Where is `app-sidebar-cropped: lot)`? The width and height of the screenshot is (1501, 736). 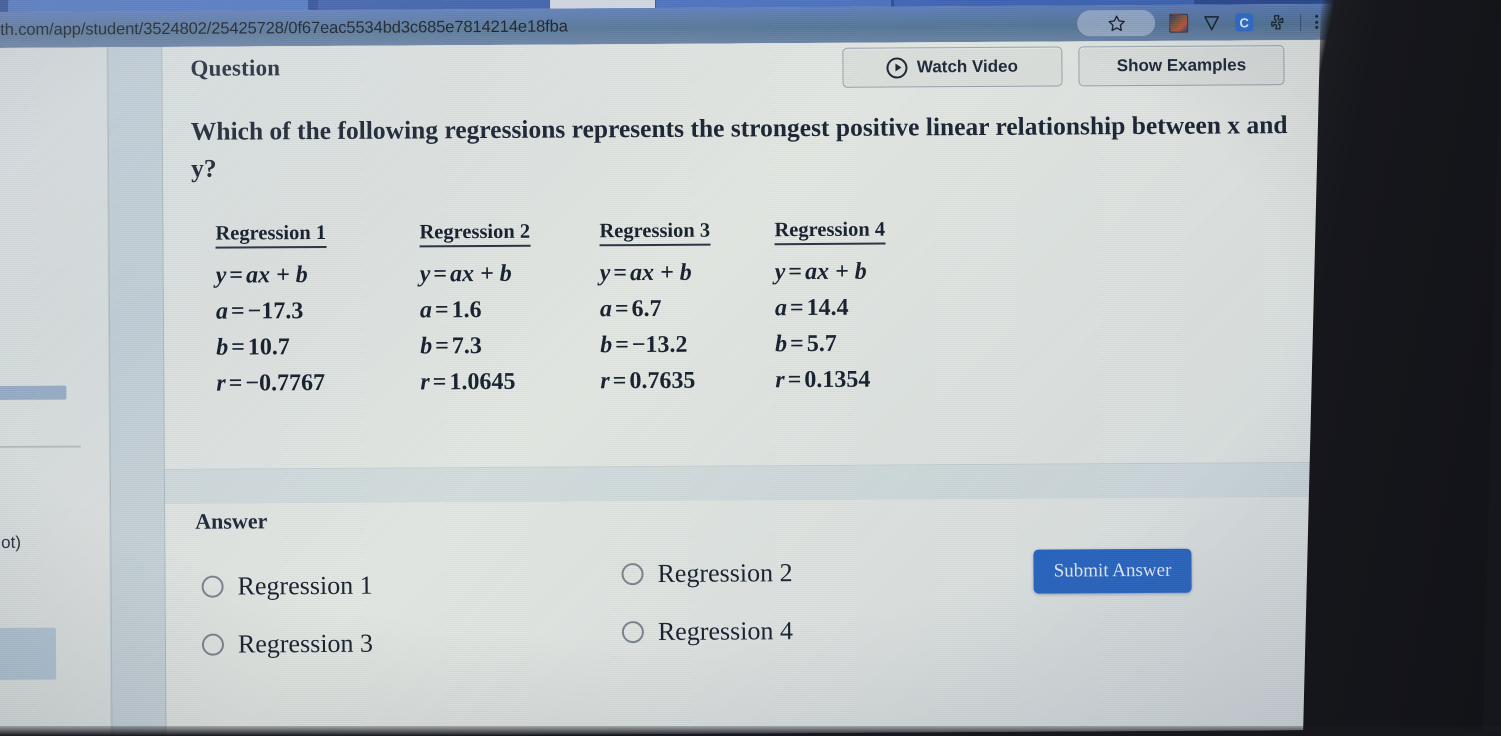 app-sidebar-cropped: lot) is located at coordinates (55, 391).